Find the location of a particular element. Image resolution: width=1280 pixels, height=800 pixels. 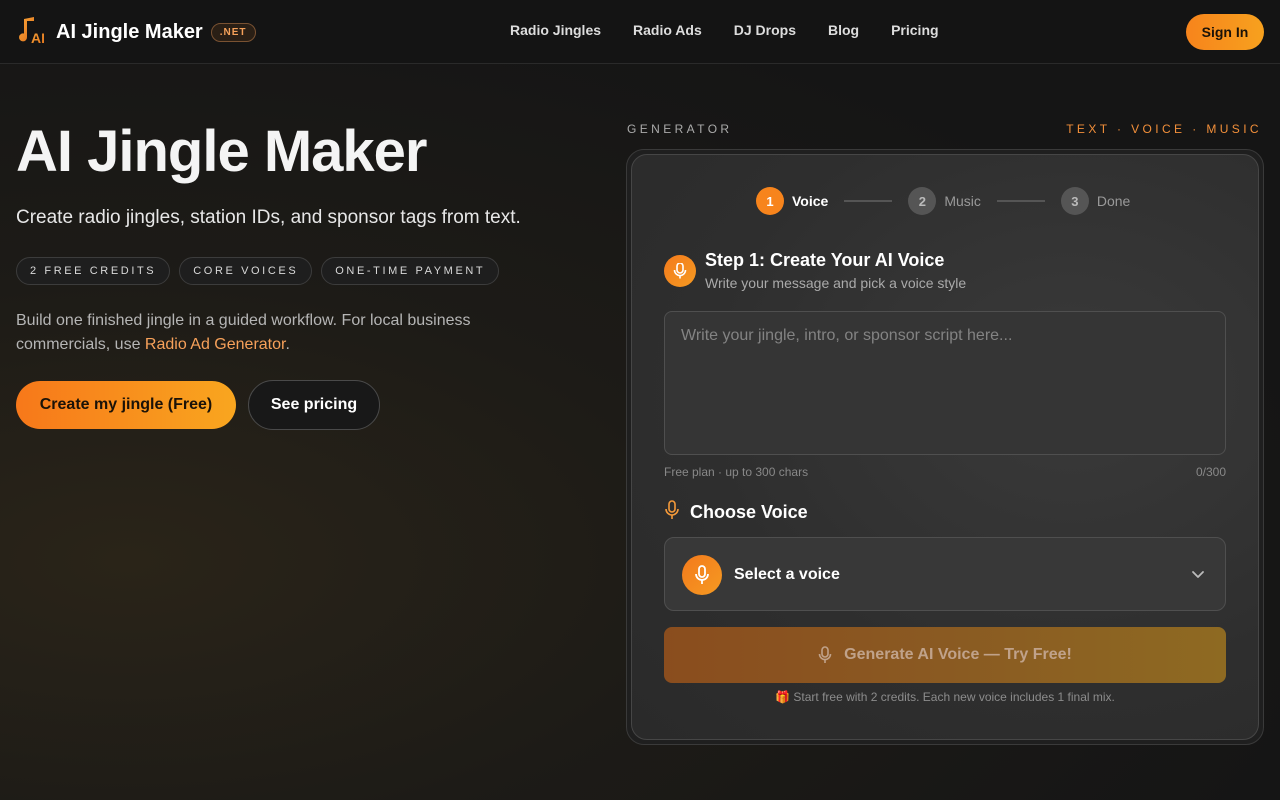

svg-text: AI is located at coordinates (37, 38).